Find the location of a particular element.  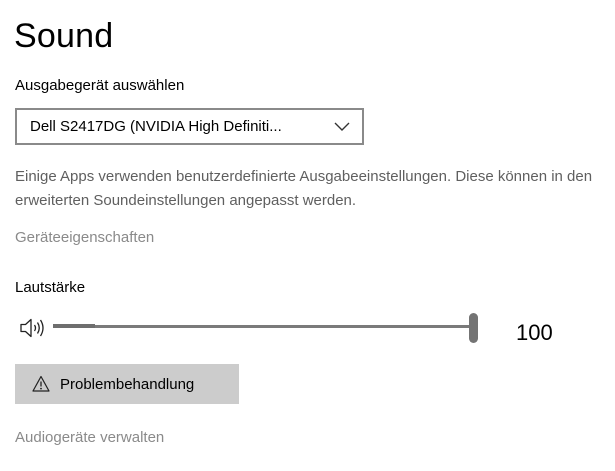

troubleshoot-button: Problembehandlung is located at coordinates (127, 384).